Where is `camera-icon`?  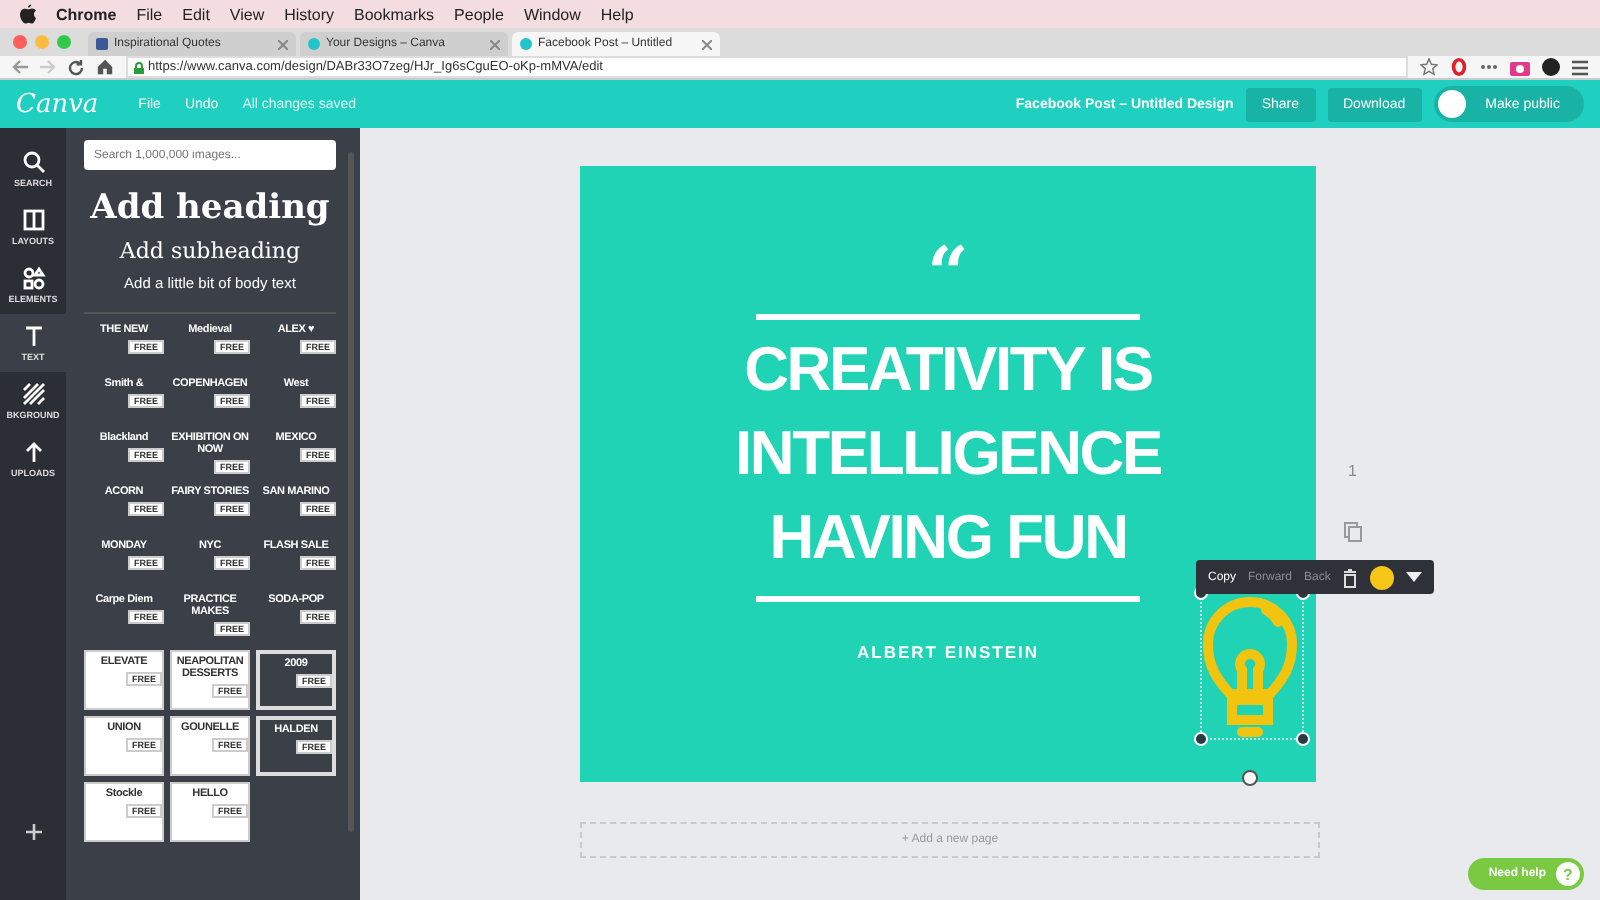
camera-icon is located at coordinates (1520, 67).